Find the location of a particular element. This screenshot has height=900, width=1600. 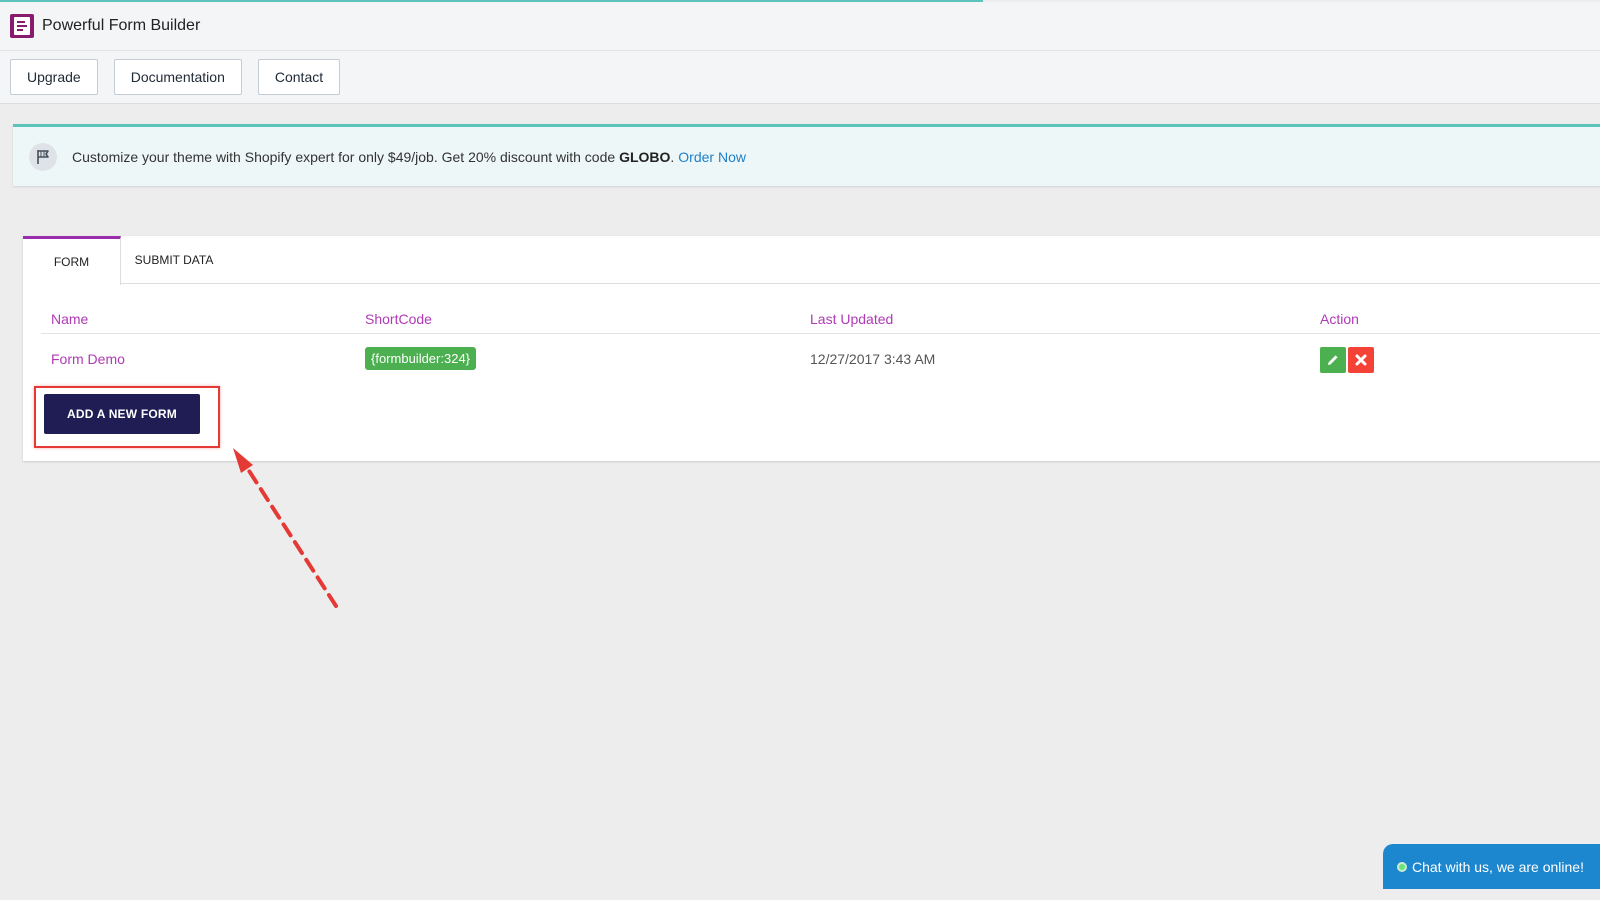

chat-widget-button: Chat with us, we are online! is located at coordinates (1491, 866).